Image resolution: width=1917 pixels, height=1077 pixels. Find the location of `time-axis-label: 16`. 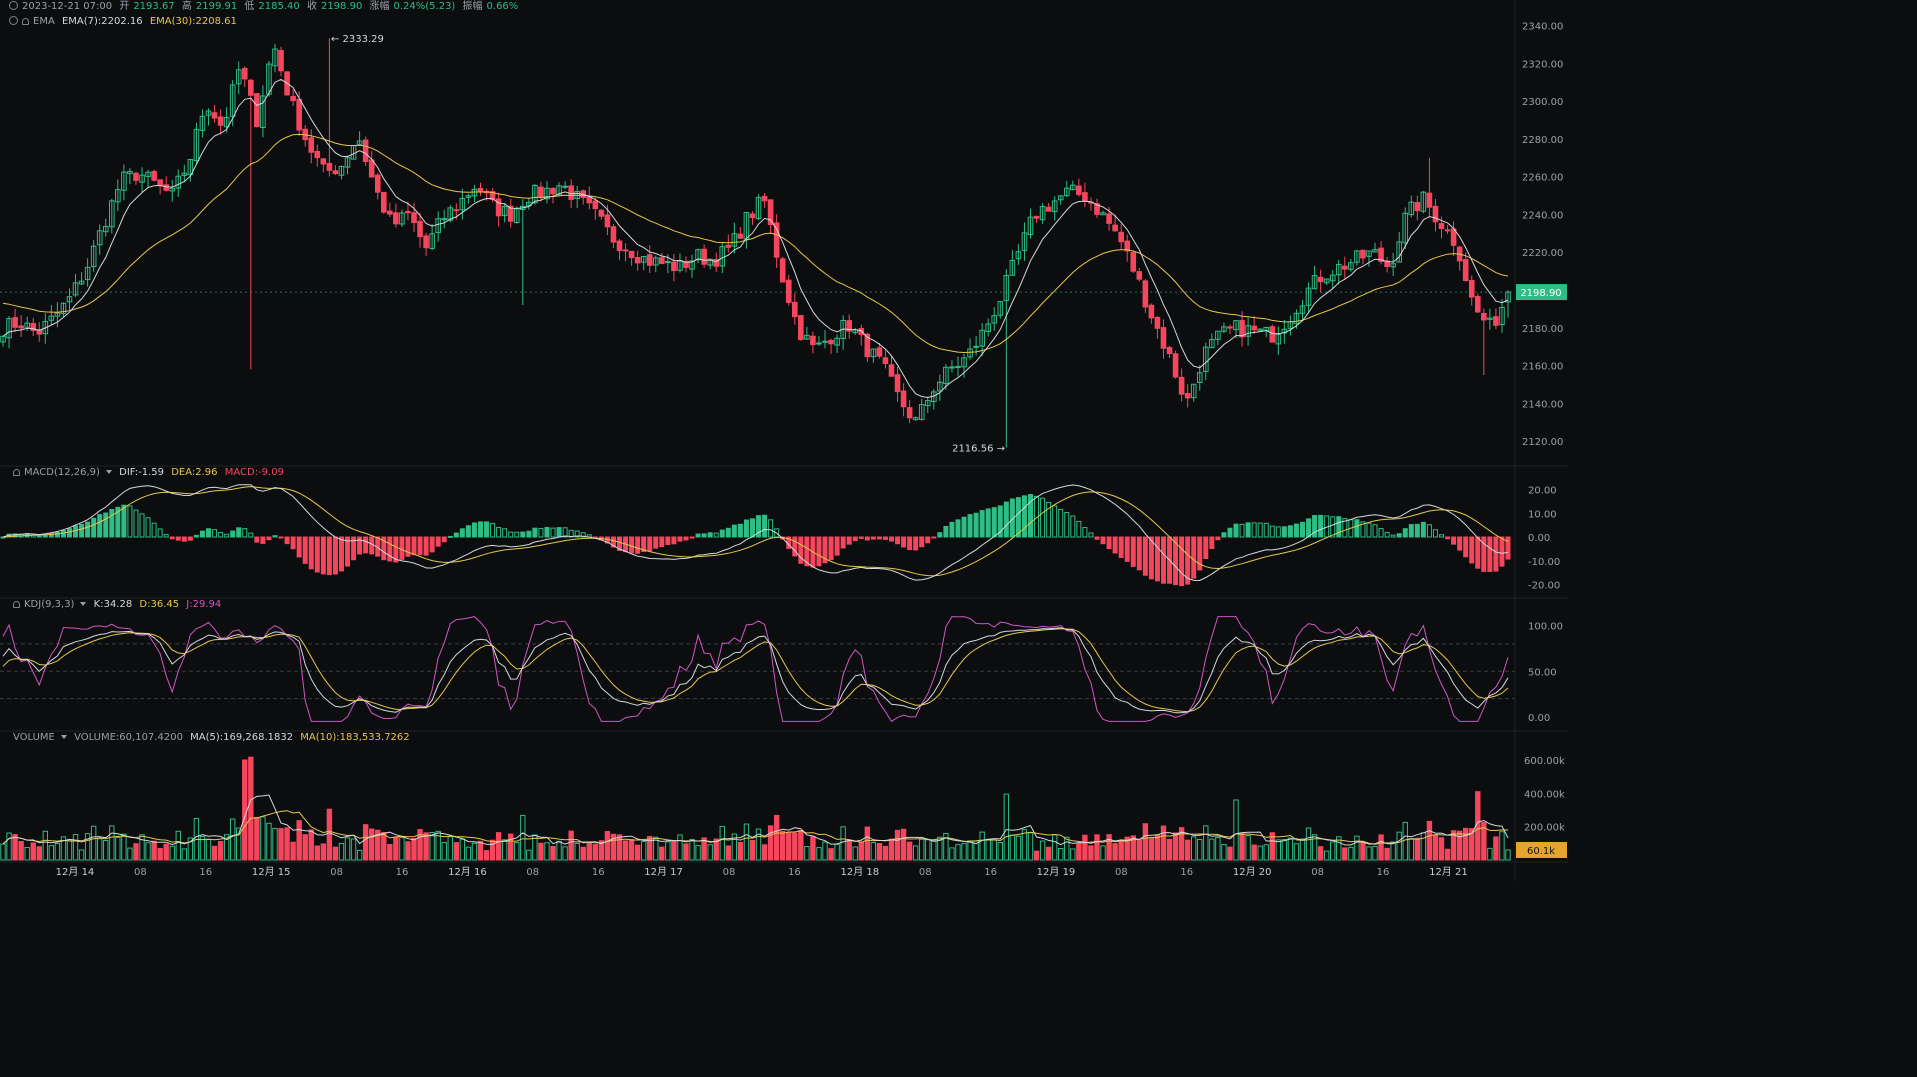

time-axis-label: 16 is located at coordinates (990, 872).